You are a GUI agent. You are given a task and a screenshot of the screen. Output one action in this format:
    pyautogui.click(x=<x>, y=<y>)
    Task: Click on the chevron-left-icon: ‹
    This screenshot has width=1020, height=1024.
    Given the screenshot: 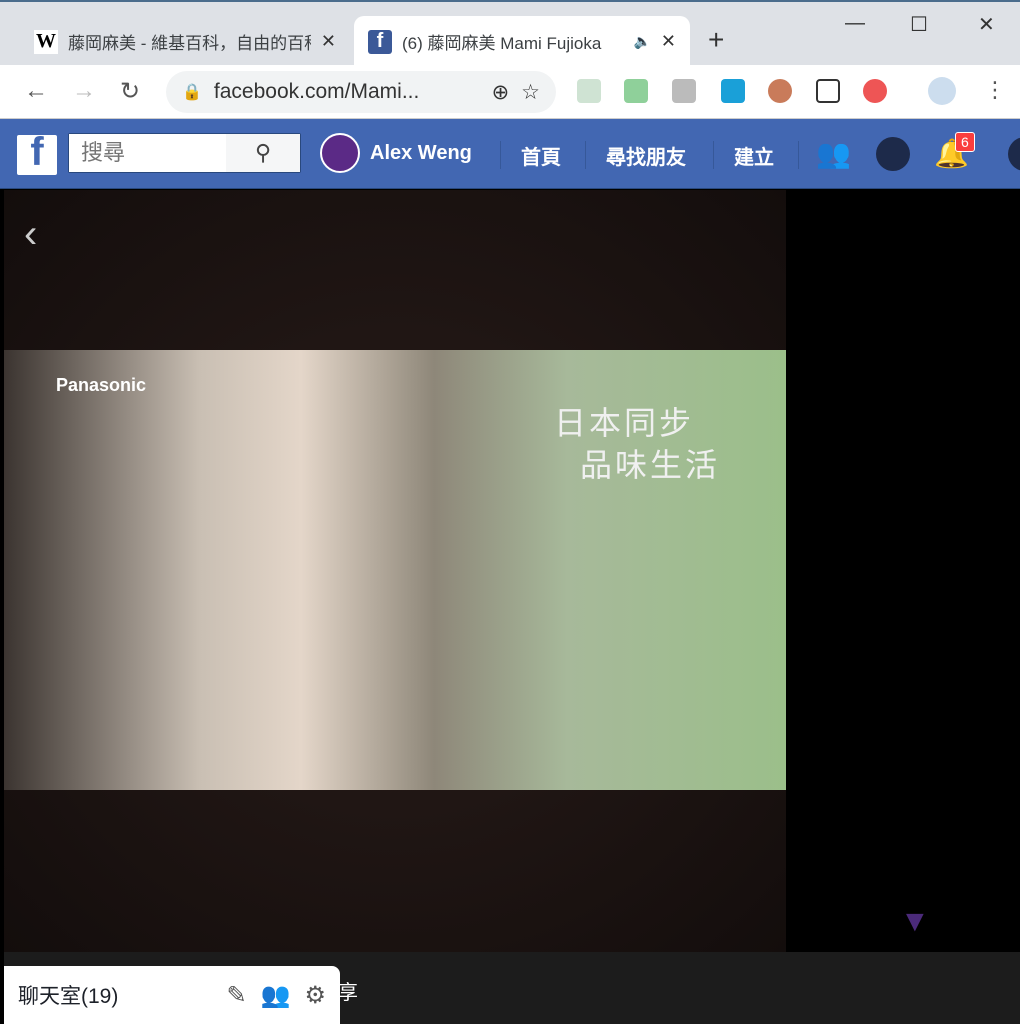 What is the action you would take?
    pyautogui.click(x=30, y=234)
    